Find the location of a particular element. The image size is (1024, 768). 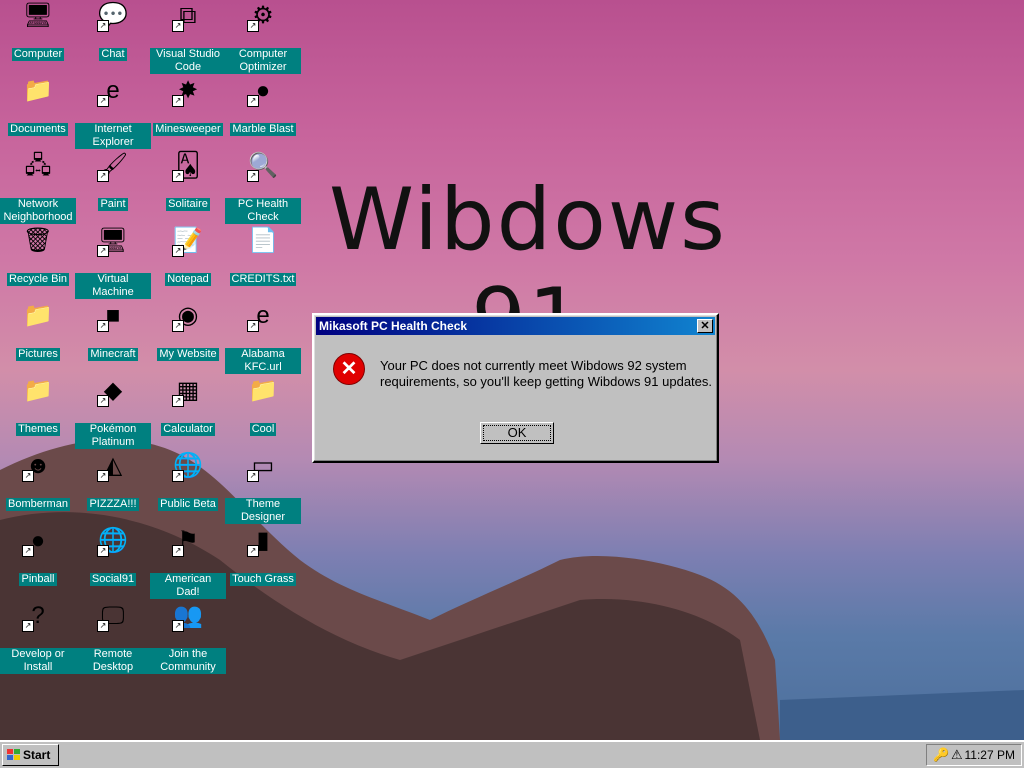

desktop-icon: ● ↗ Marble Blast is located at coordinates (263, 105).